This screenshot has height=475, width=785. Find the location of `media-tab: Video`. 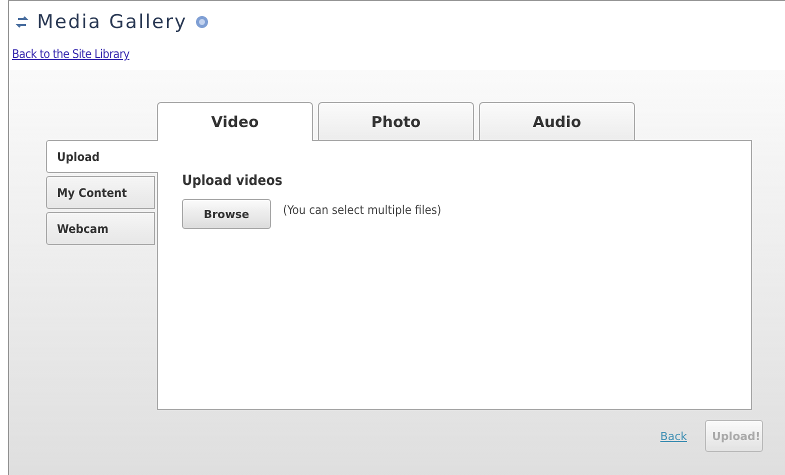

media-tab: Video is located at coordinates (235, 121).